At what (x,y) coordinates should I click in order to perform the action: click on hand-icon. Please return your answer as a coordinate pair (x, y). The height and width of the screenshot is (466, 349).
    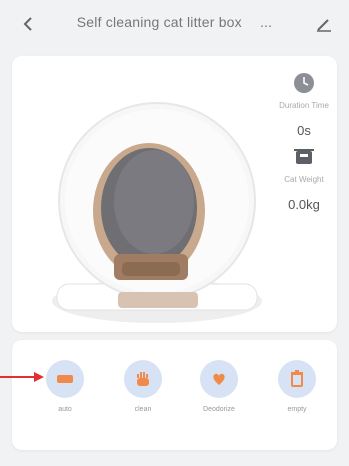
    Looking at the image, I should click on (143, 379).